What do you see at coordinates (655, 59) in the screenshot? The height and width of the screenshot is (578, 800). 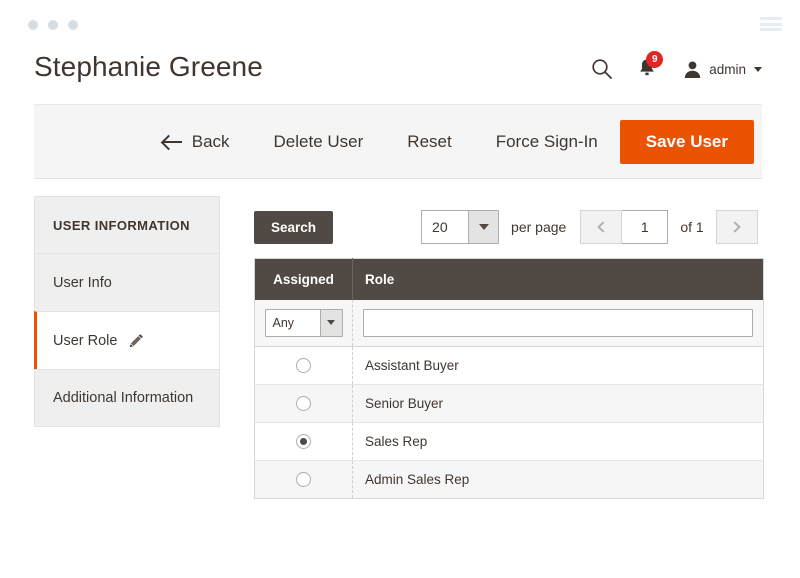 I see `notifications-badge: 9` at bounding box center [655, 59].